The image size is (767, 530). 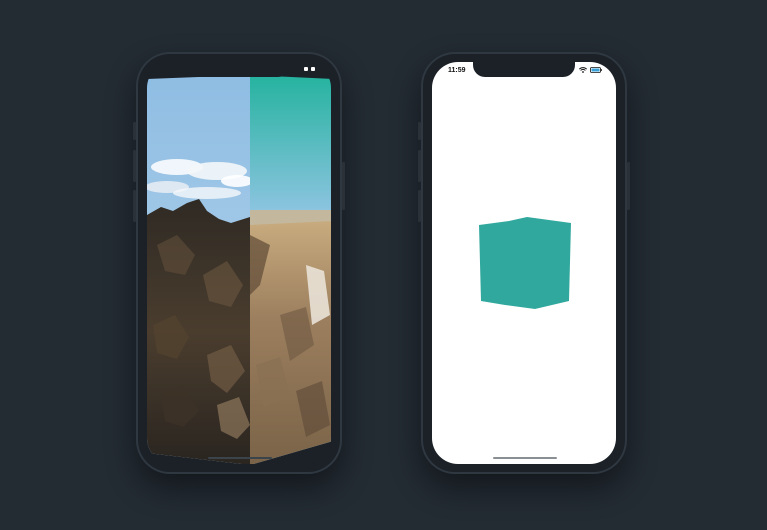 I want to click on cube-face-side, so click(x=290, y=269).